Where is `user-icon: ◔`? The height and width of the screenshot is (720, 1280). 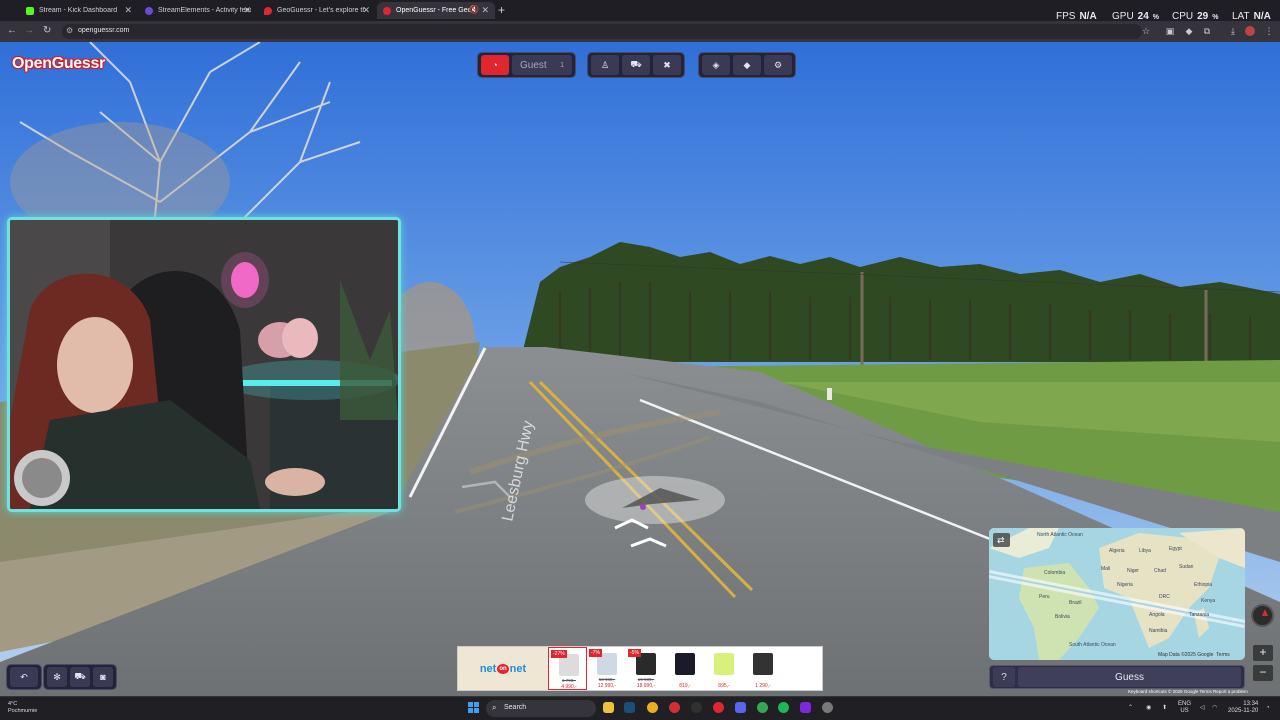
user-icon: ◔ is located at coordinates (495, 65).